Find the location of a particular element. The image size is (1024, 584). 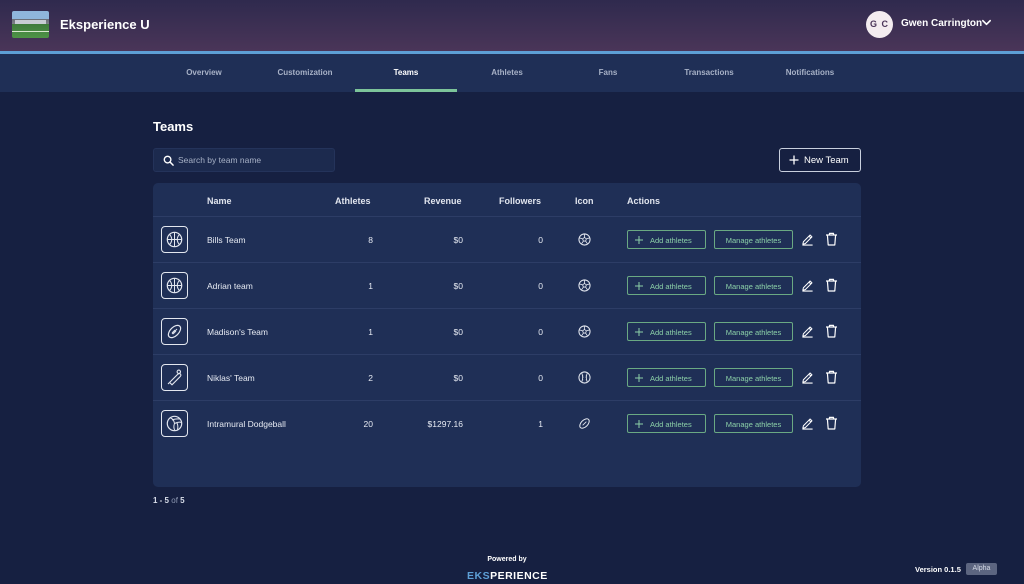

powered-by-label: Powered by is located at coordinates (507, 559).